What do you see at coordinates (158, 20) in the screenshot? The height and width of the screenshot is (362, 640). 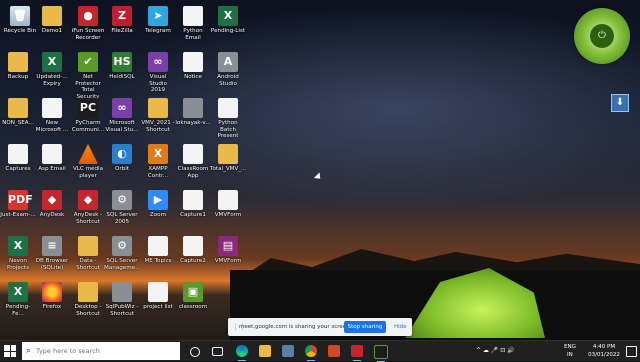 I see `desktop-item: ➤ Telegram` at bounding box center [158, 20].